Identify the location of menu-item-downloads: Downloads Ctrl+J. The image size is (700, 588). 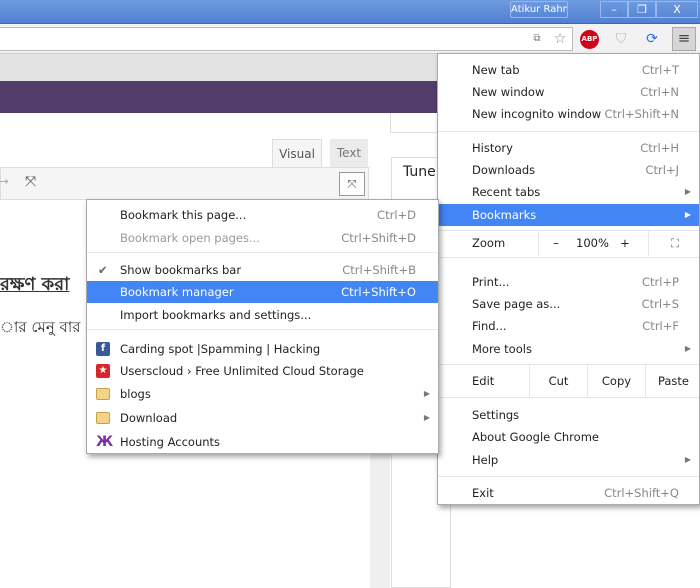
(568, 170).